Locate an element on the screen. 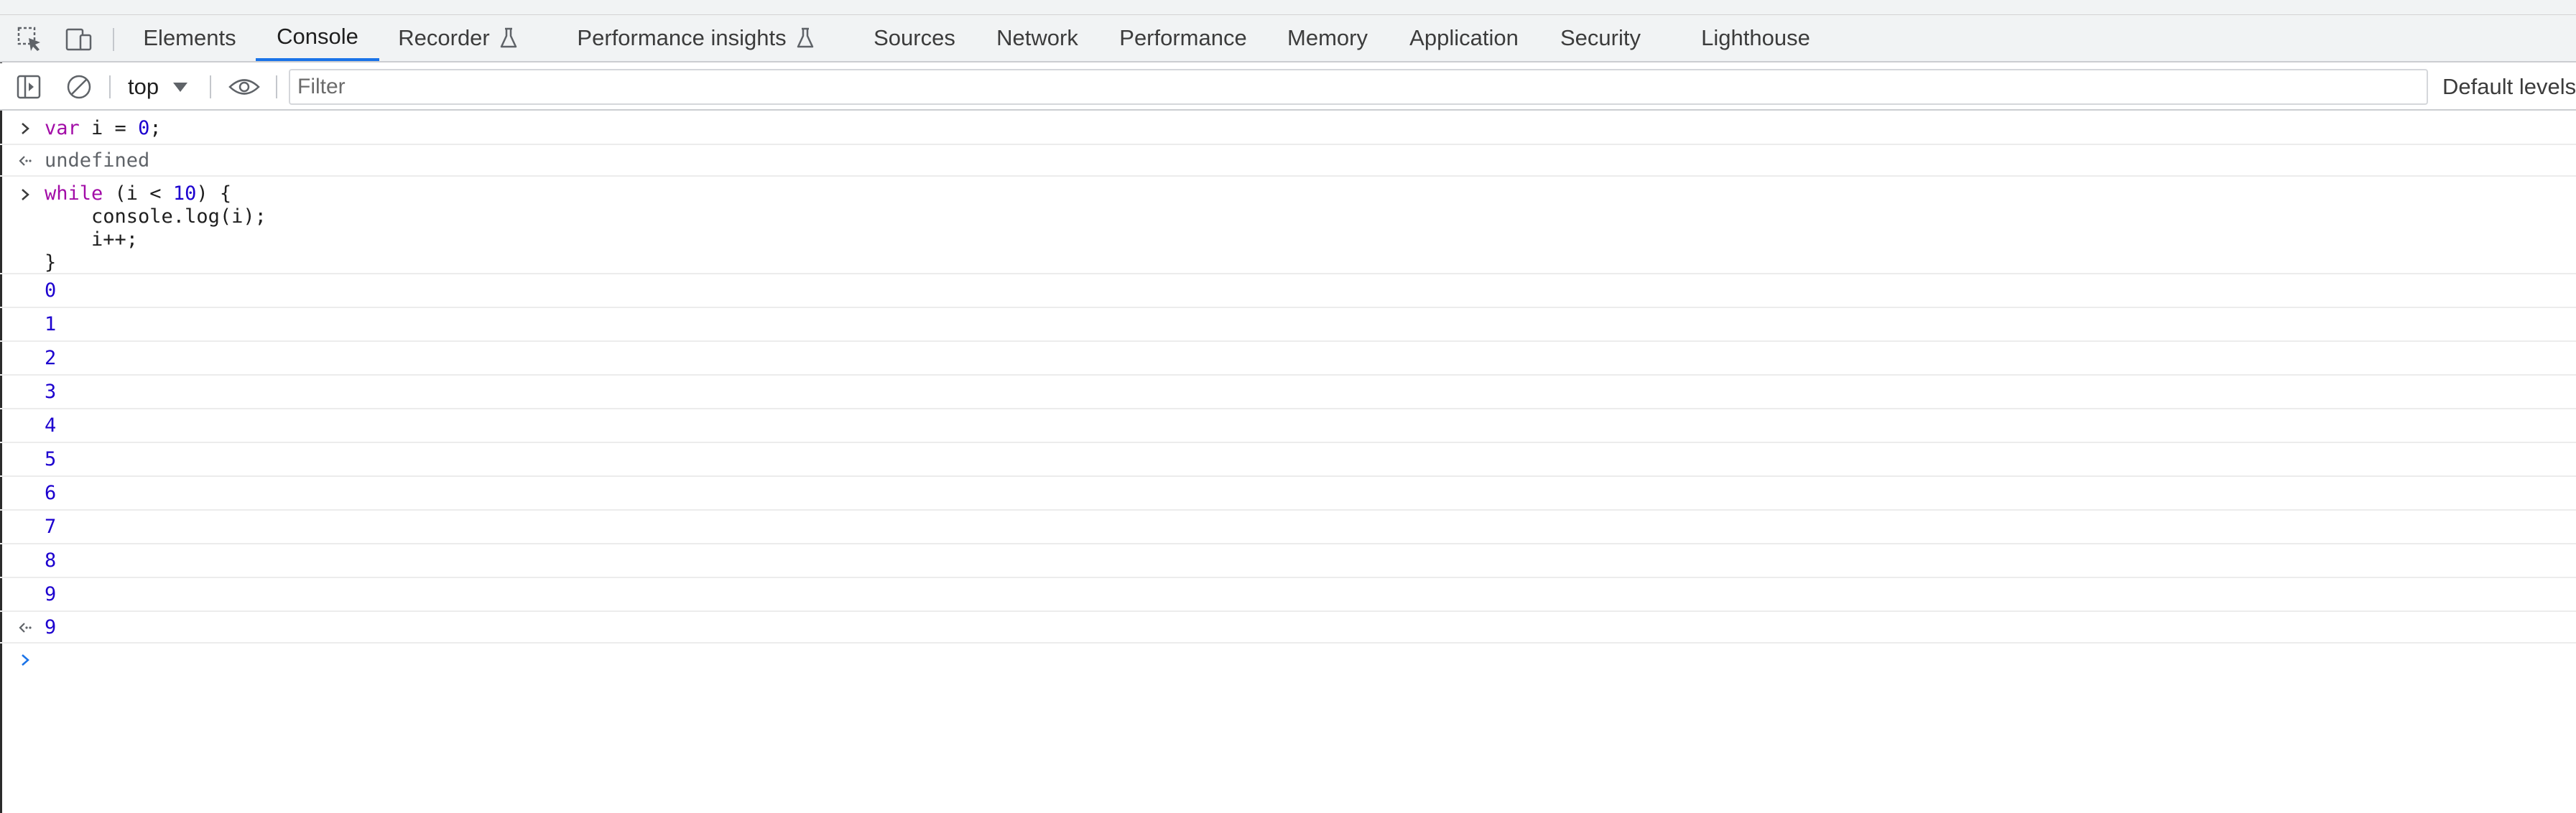 This screenshot has height=813, width=2576. tab-memory: Memory is located at coordinates (1327, 38).